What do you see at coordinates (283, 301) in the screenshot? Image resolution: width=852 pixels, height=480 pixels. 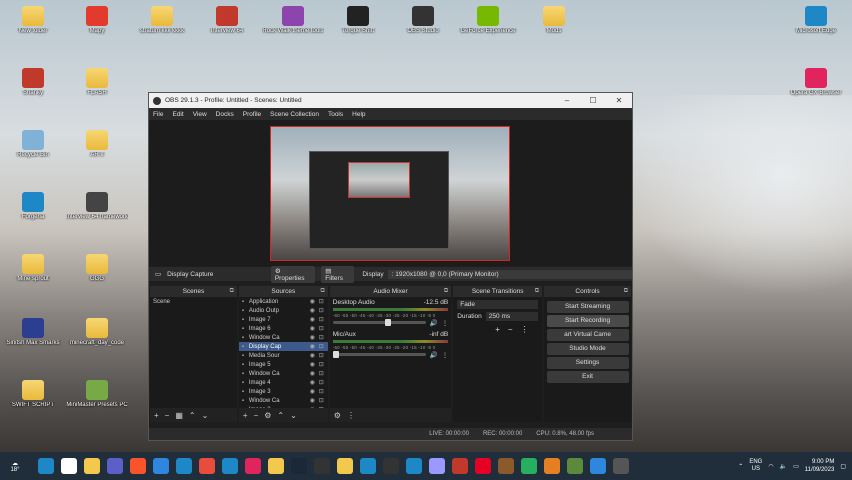 I see `source-item: ▪ Application ◉ ⊡` at bounding box center [283, 301].